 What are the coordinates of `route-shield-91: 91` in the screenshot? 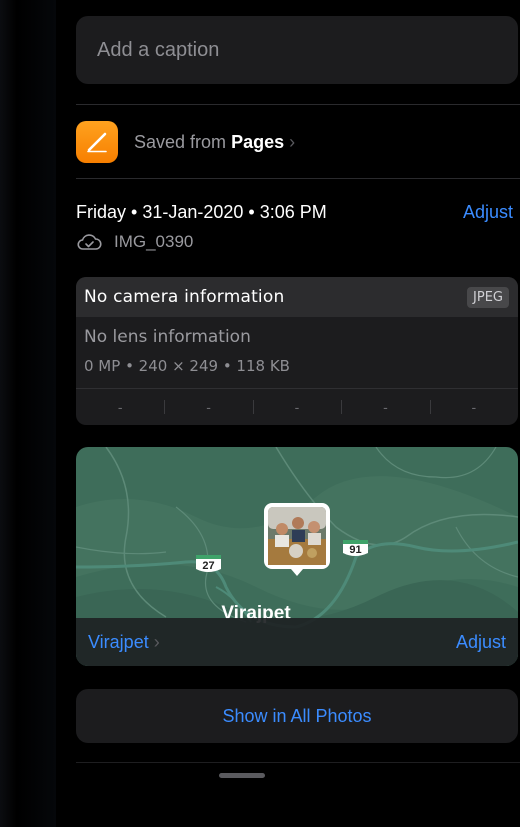 It's located at (355, 548).